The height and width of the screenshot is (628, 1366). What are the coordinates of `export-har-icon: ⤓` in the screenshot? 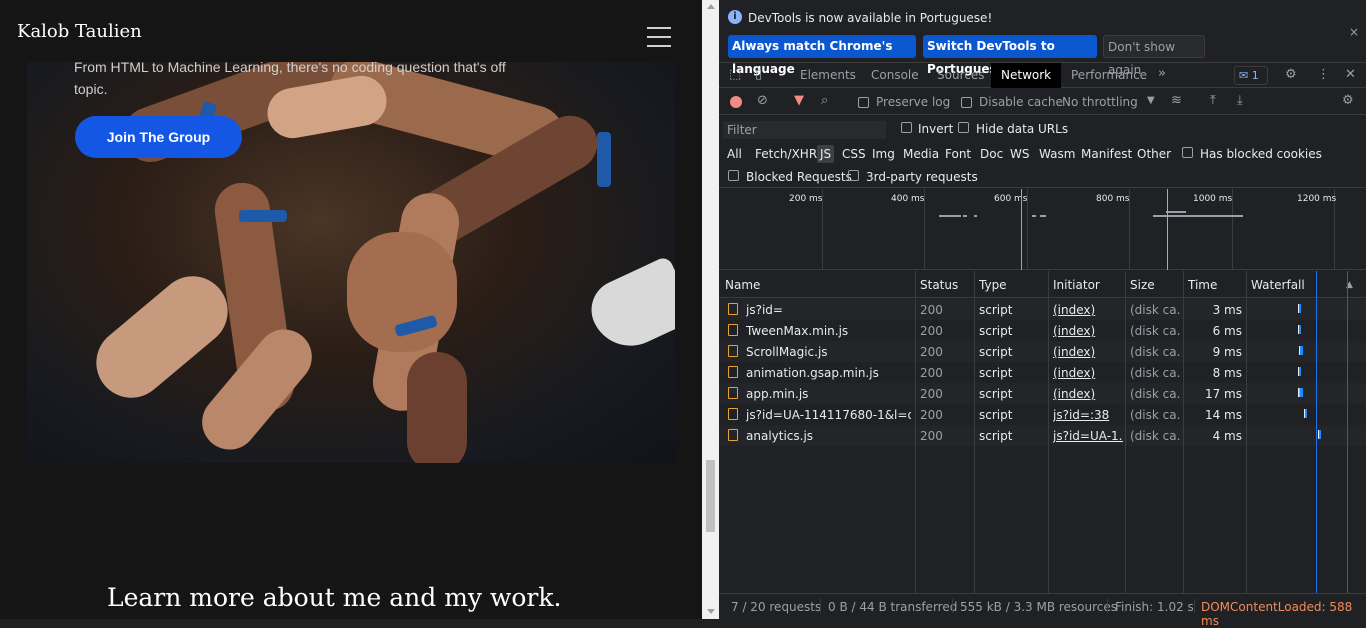 It's located at (1240, 100).